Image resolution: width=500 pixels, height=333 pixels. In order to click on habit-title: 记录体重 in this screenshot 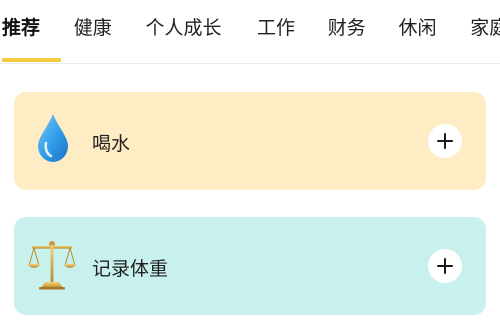, I will do `click(130, 269)`.